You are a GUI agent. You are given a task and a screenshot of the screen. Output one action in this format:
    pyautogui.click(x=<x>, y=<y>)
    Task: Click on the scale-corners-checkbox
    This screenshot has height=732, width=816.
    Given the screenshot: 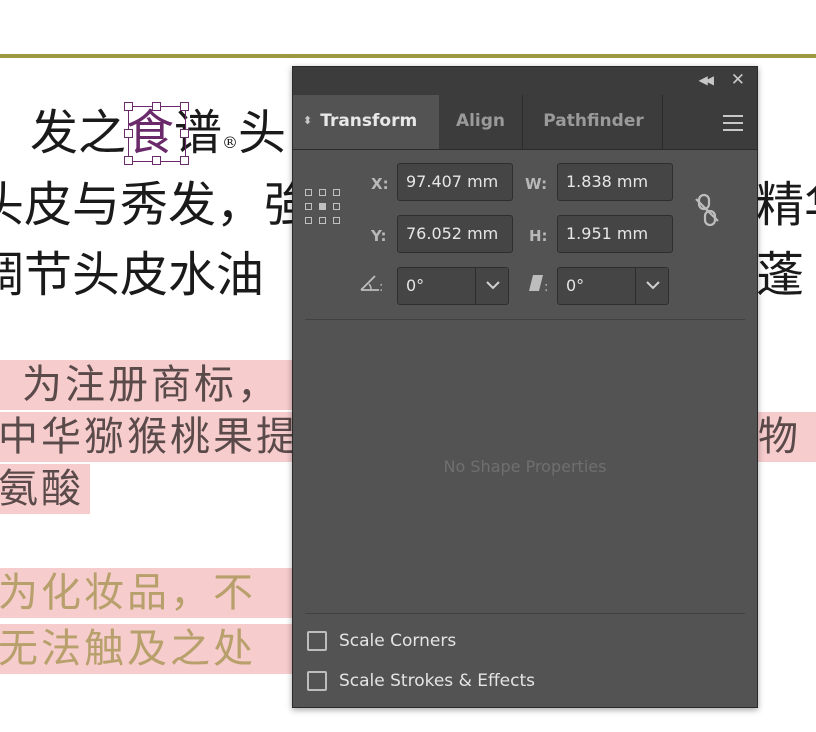 What is the action you would take?
    pyautogui.click(x=317, y=641)
    